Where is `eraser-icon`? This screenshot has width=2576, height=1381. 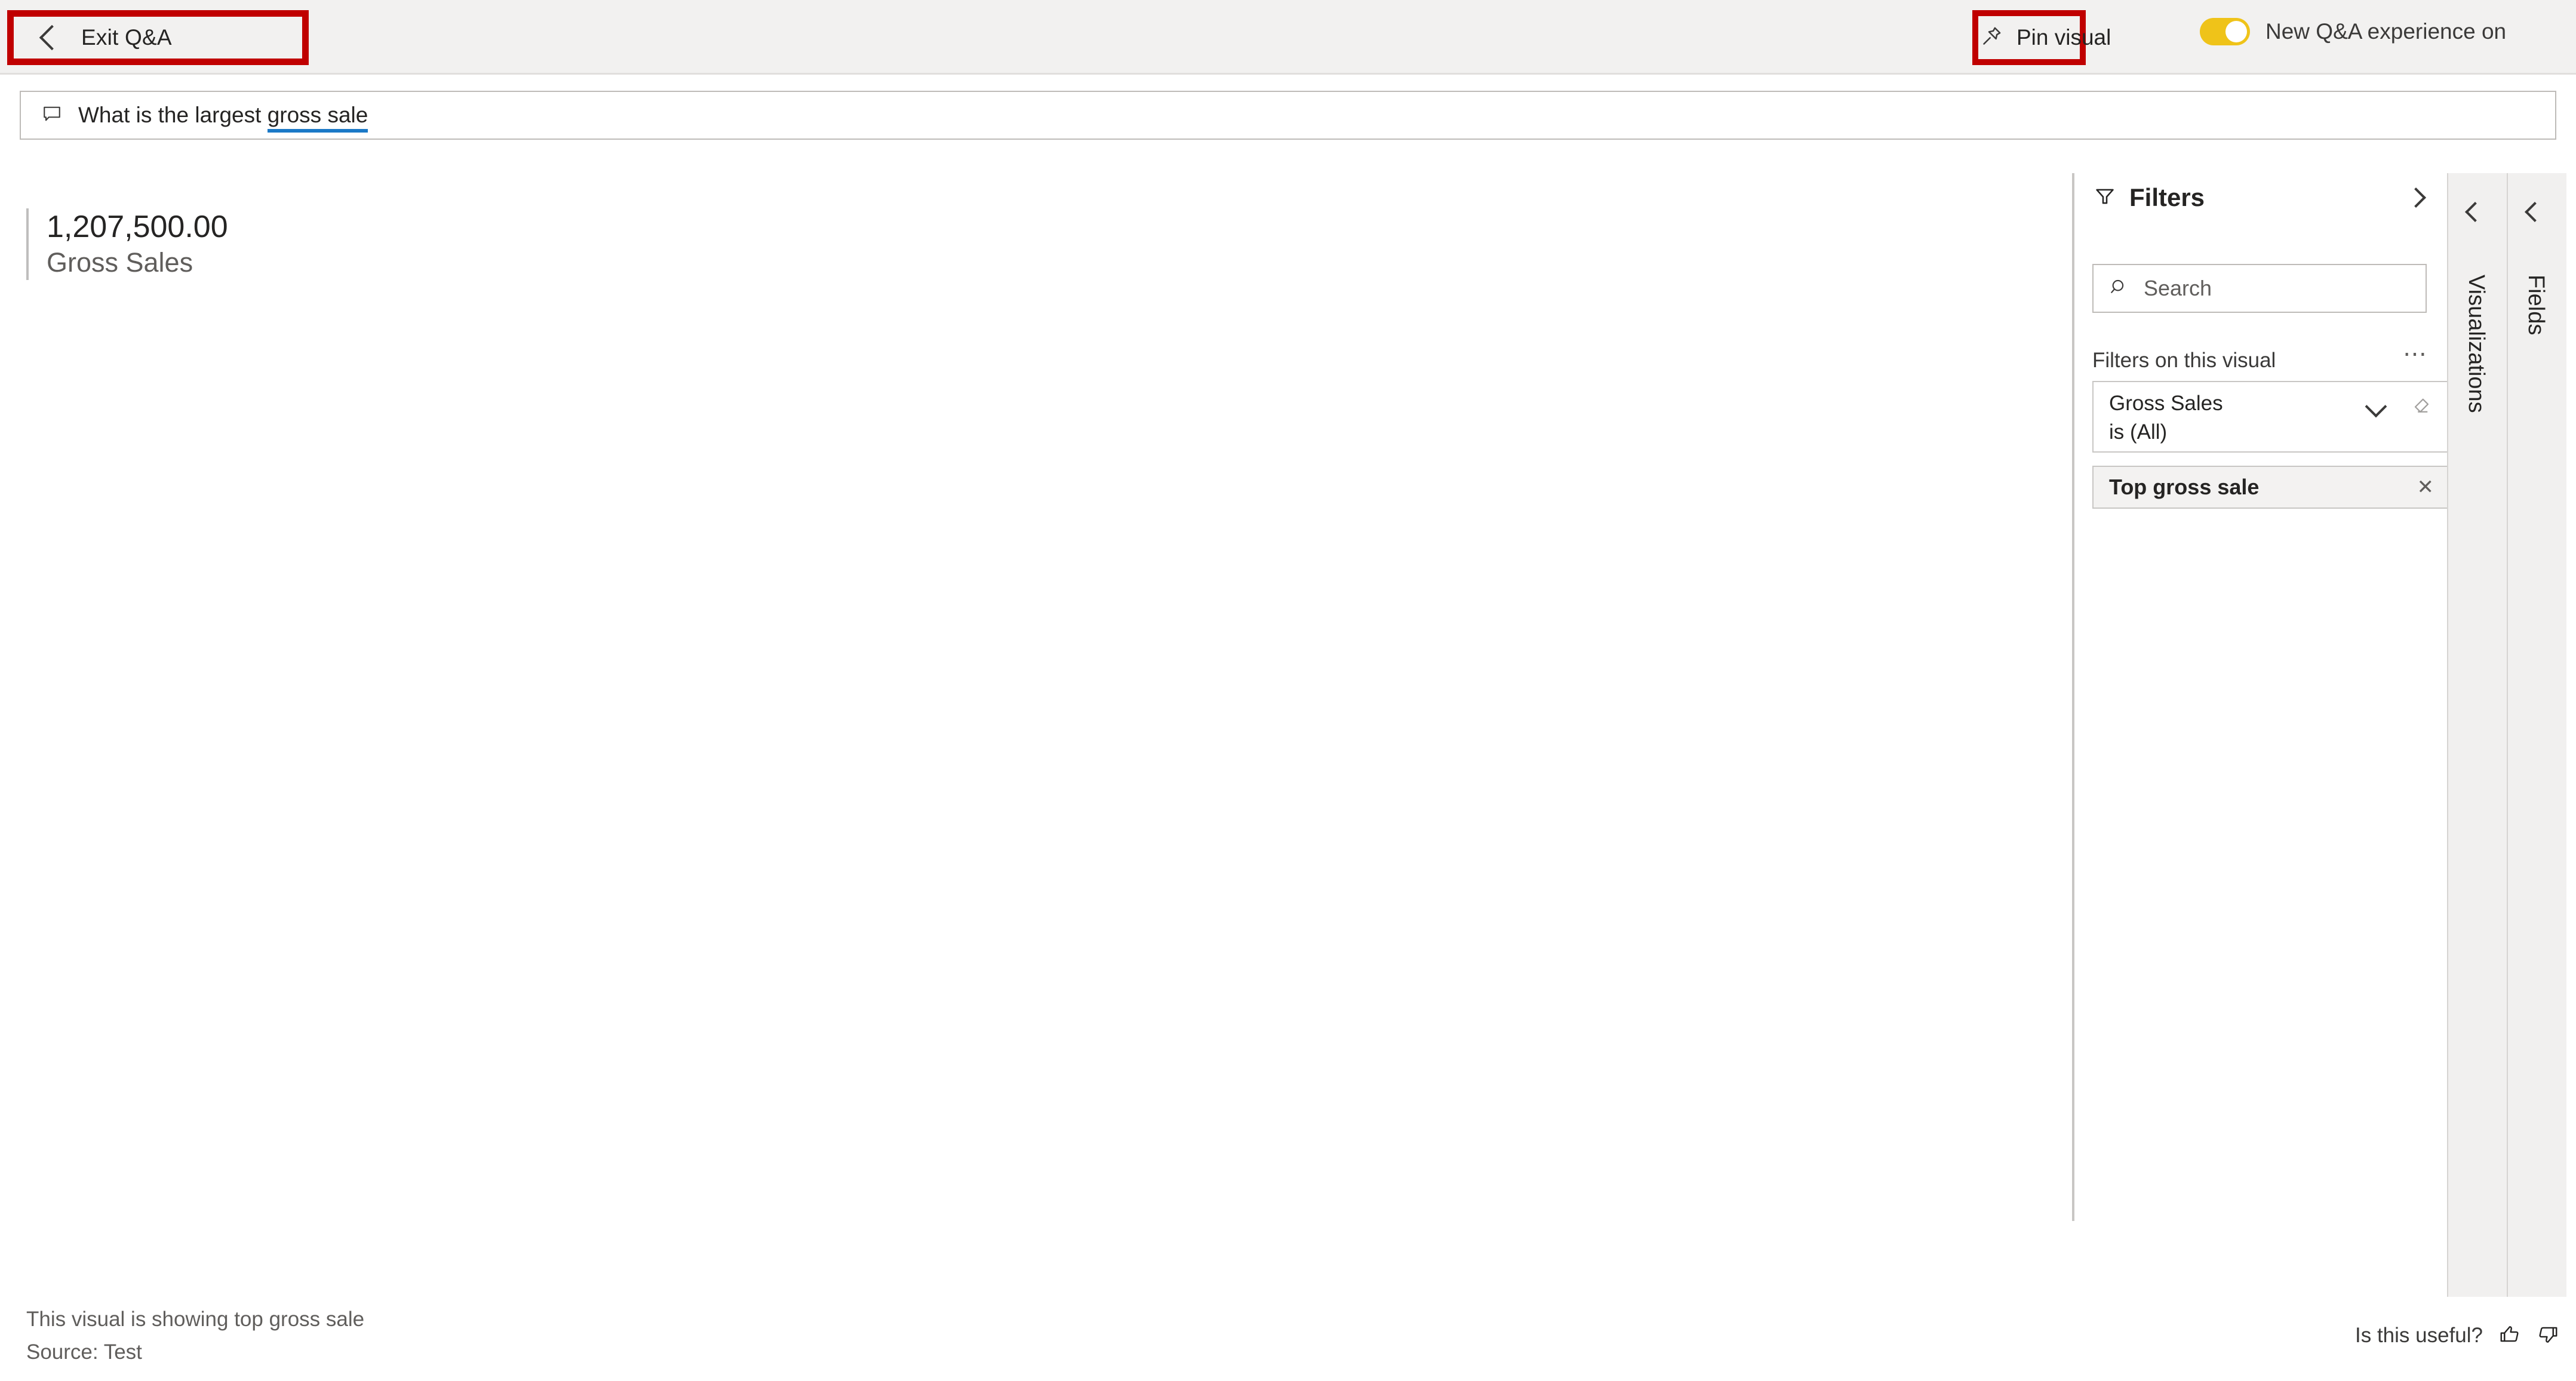
eraser-icon is located at coordinates (2420, 407).